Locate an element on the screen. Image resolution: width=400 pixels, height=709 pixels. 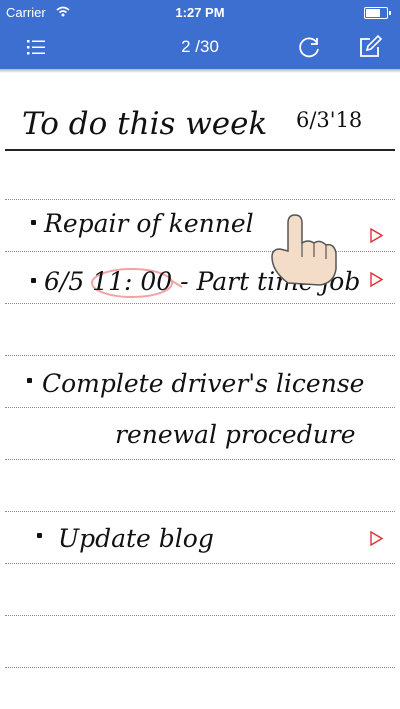
status-time: 1:27 PM is located at coordinates (200, 12).